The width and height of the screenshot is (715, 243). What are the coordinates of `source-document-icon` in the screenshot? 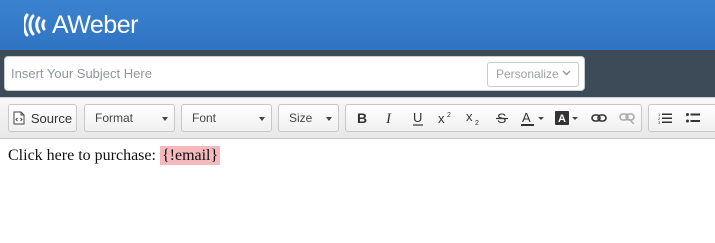 It's located at (19, 118).